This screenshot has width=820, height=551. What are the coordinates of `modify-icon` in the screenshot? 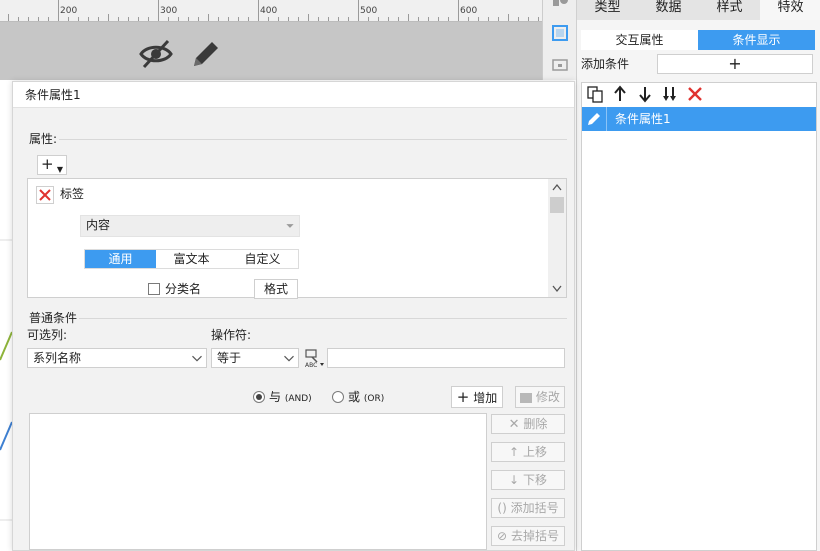 It's located at (526, 397).